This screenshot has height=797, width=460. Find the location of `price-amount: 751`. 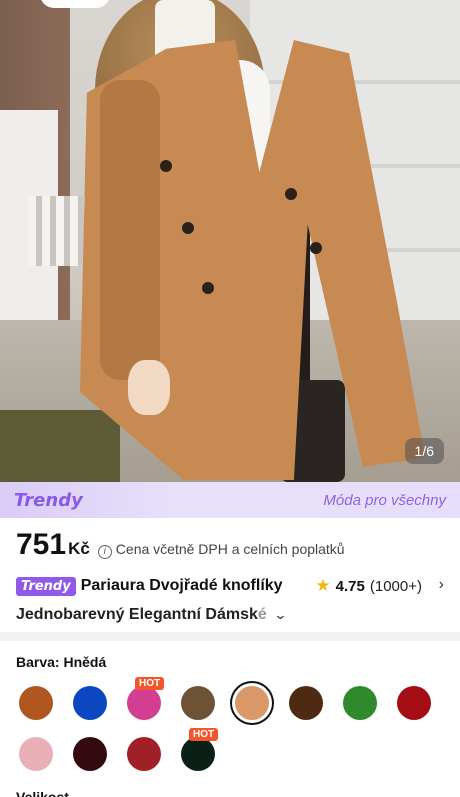

price-amount: 751 is located at coordinates (41, 544).